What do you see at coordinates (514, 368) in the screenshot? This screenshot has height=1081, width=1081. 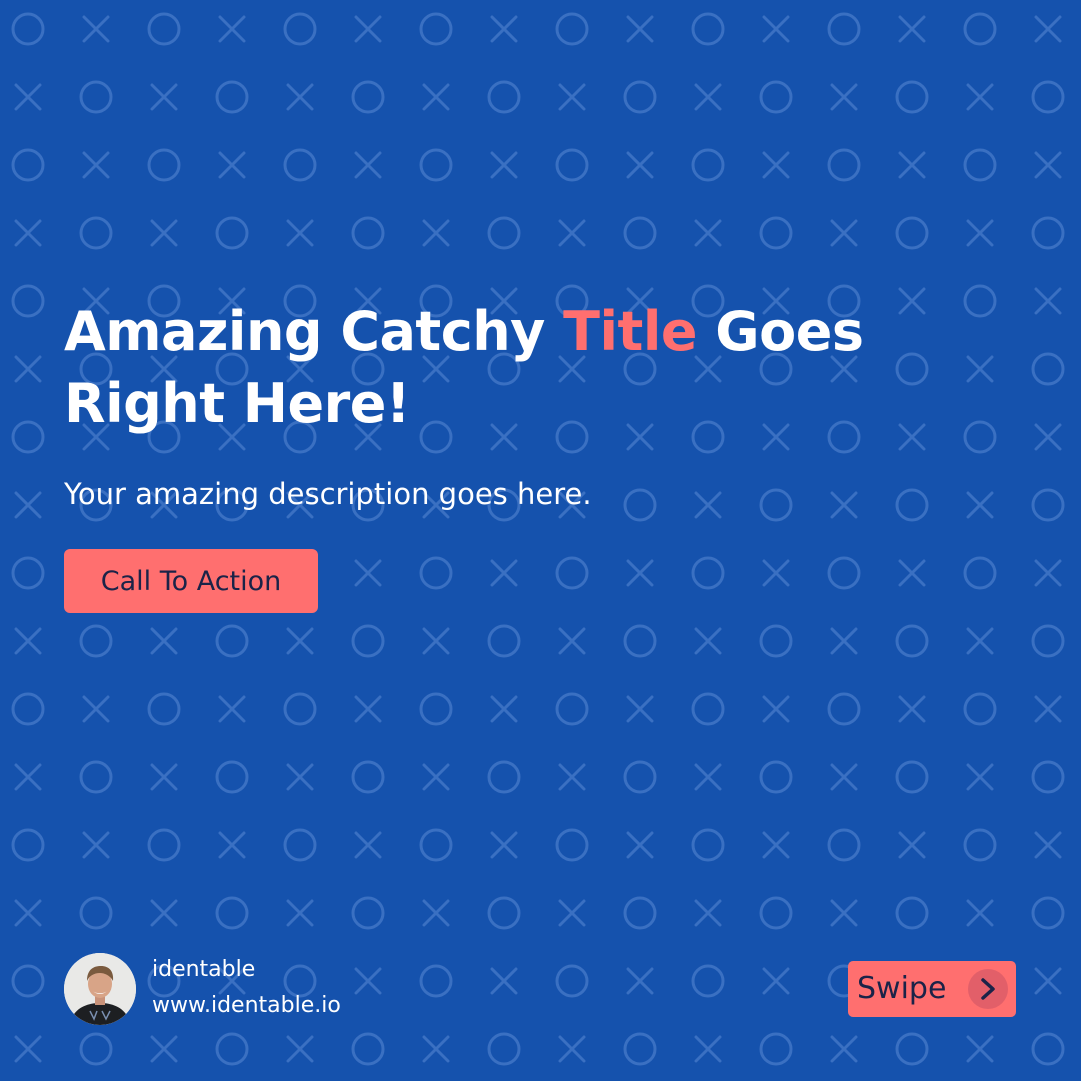 I see `headline: Amazing Catchy Title Goes Right Here!` at bounding box center [514, 368].